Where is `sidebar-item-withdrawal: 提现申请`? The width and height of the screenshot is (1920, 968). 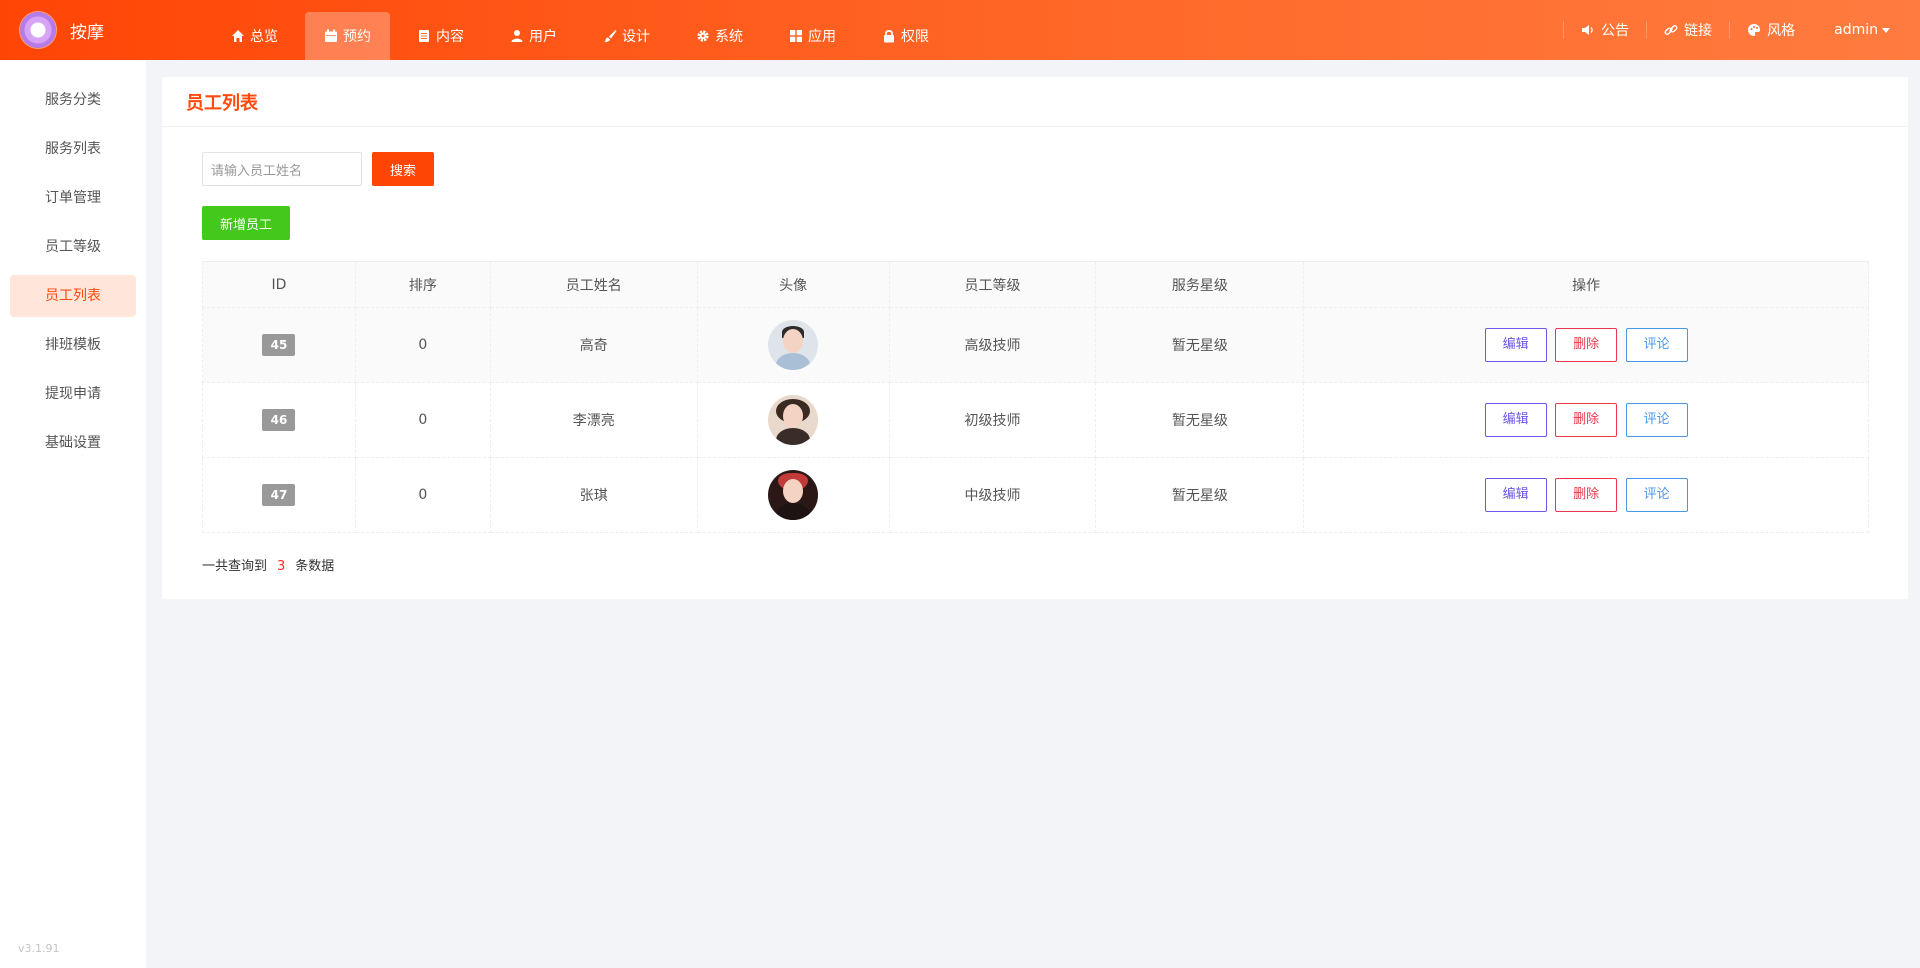 sidebar-item-withdrawal: 提现申请 is located at coordinates (73, 394).